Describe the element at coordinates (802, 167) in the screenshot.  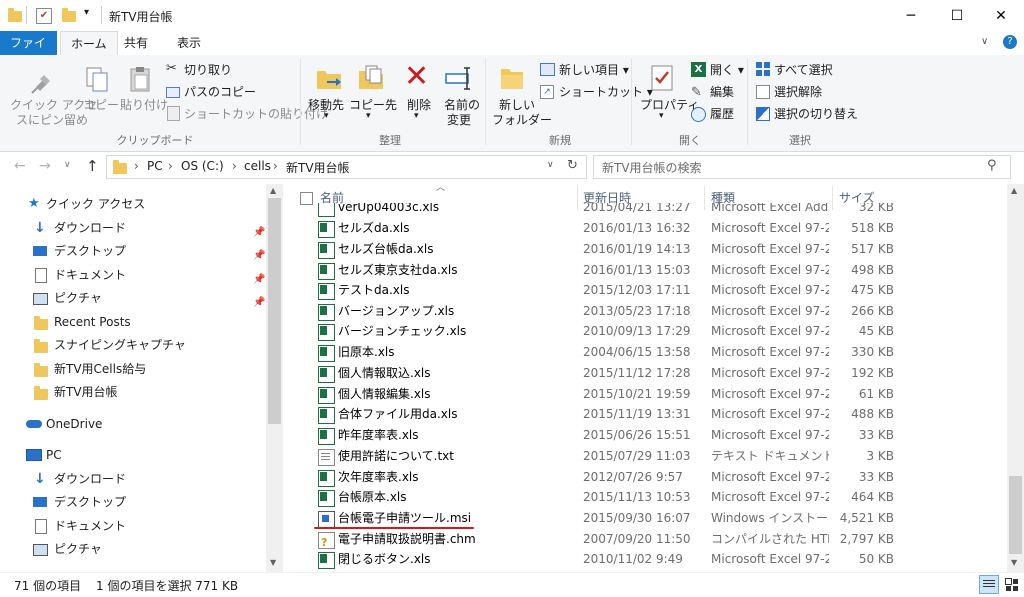
I see `search-box: 新TV用台帳の検索 ⚲` at that location.